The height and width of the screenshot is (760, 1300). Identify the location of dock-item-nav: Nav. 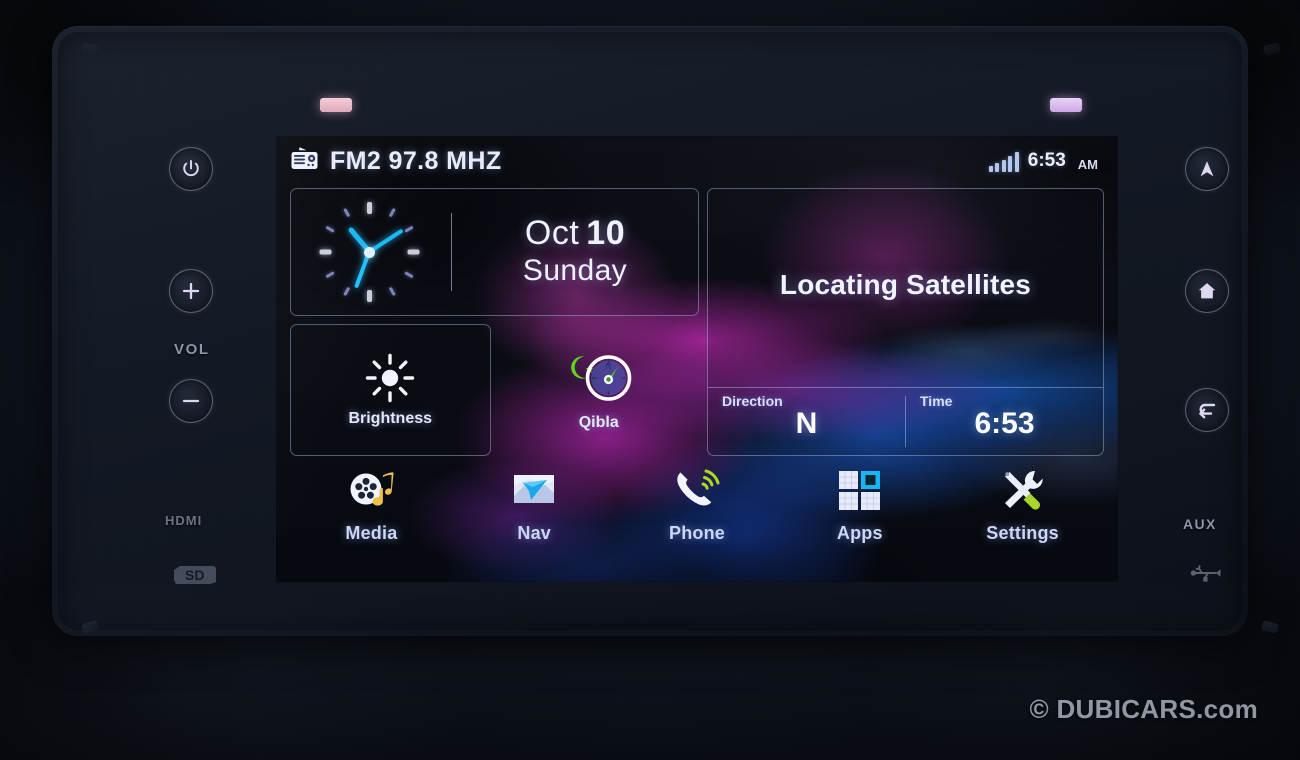
(534, 512).